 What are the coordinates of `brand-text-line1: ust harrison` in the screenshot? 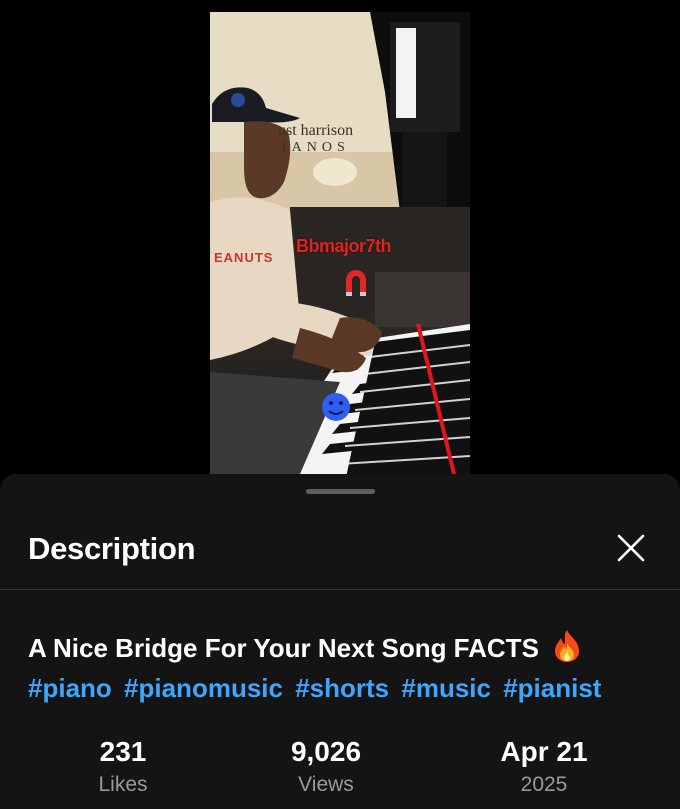 It's located at (316, 130).